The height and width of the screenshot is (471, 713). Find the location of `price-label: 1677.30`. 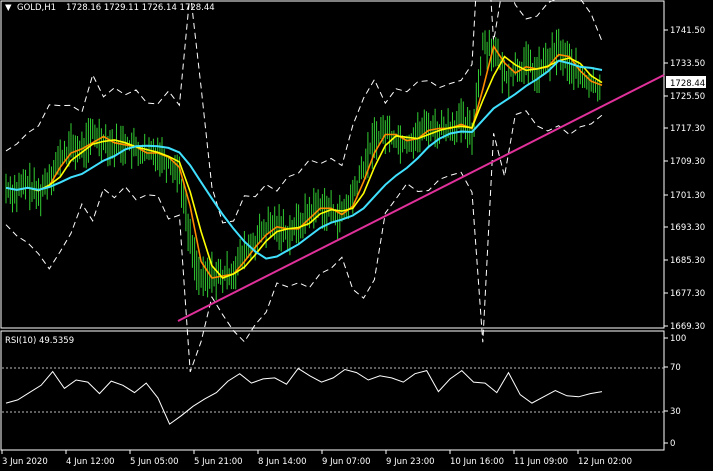

price-label: 1677.30 is located at coordinates (687, 294).